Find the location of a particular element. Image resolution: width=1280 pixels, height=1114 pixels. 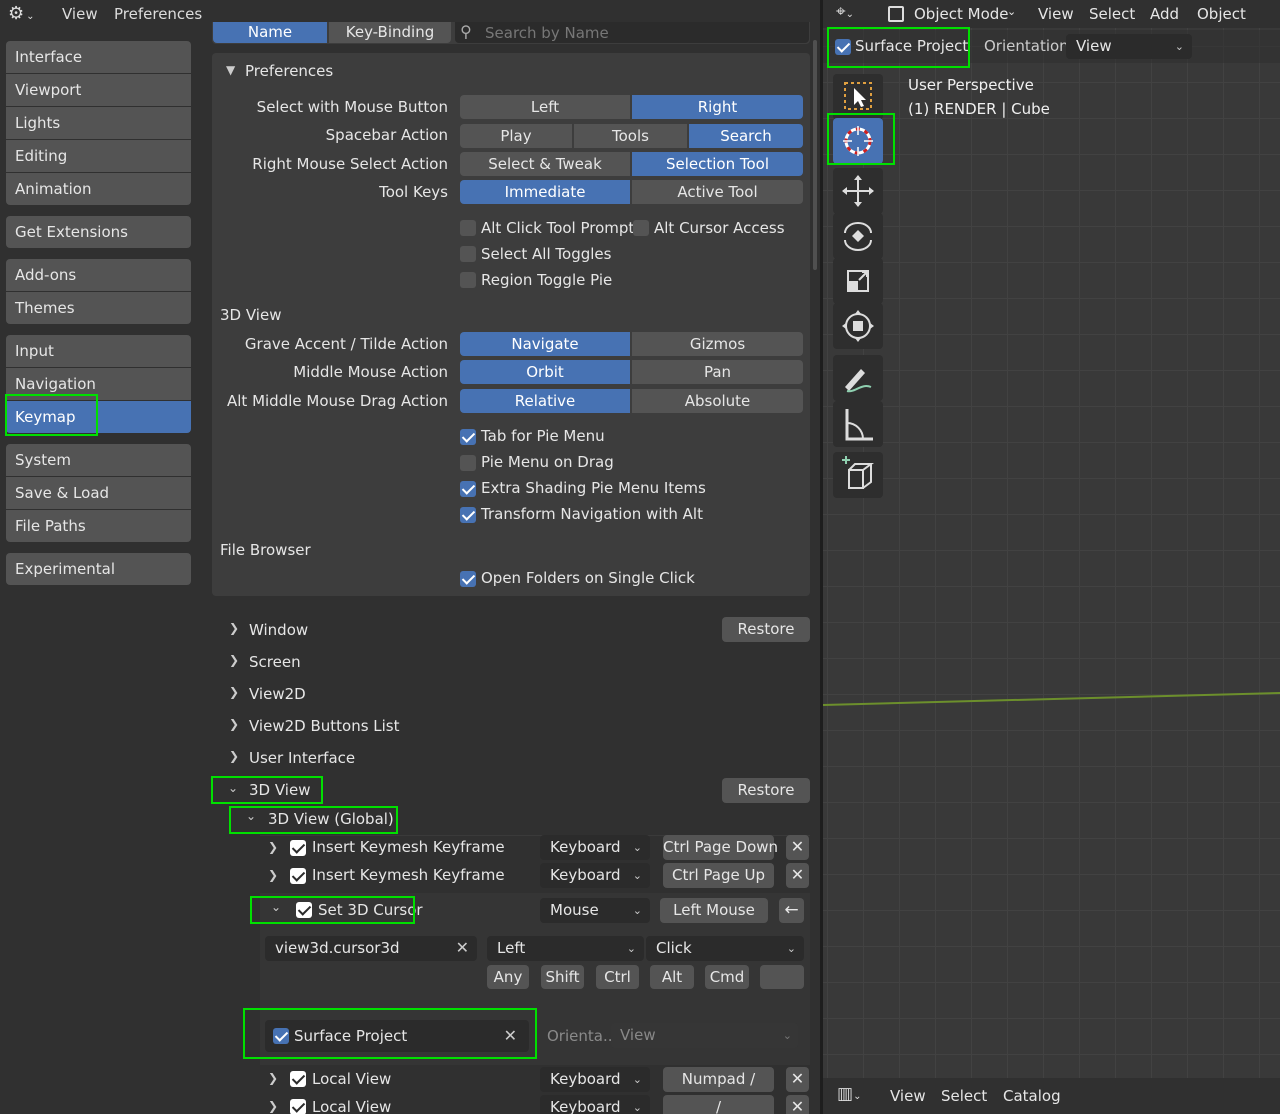

select-mouse-right: Right is located at coordinates (717, 107).